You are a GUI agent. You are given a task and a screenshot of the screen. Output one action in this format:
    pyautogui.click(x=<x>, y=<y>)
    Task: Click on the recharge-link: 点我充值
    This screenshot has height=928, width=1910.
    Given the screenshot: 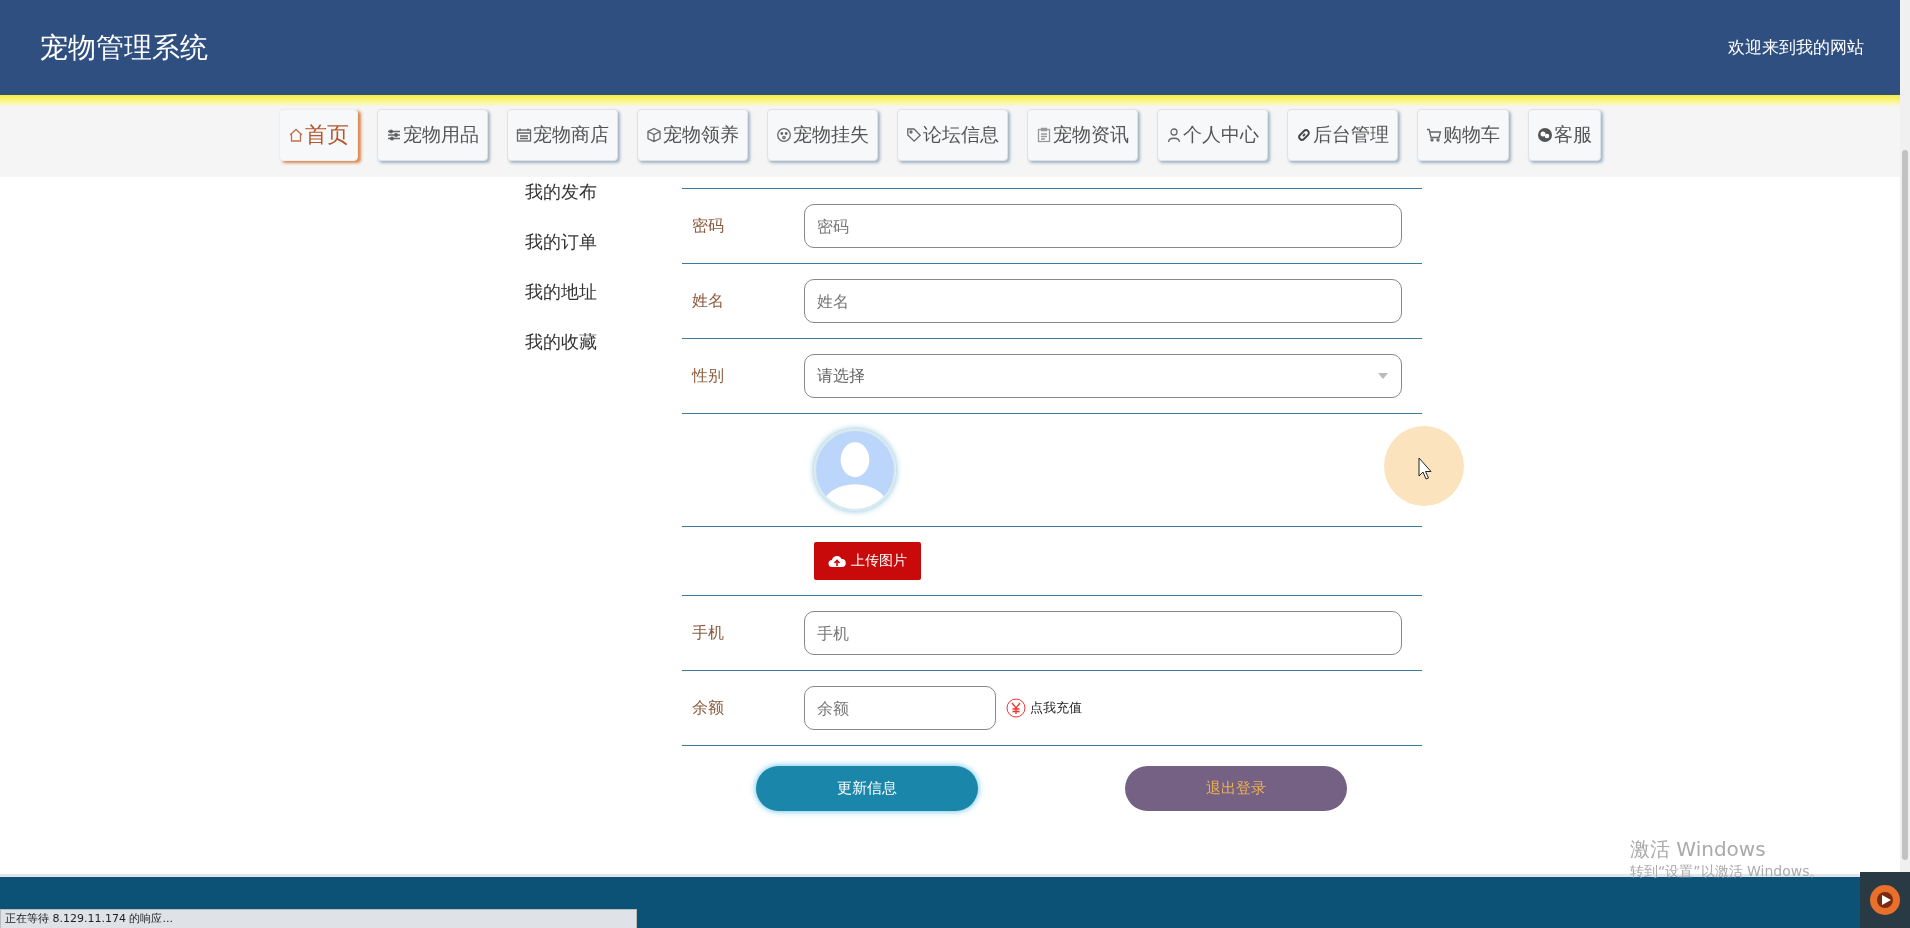 What is the action you would take?
    pyautogui.click(x=1056, y=708)
    